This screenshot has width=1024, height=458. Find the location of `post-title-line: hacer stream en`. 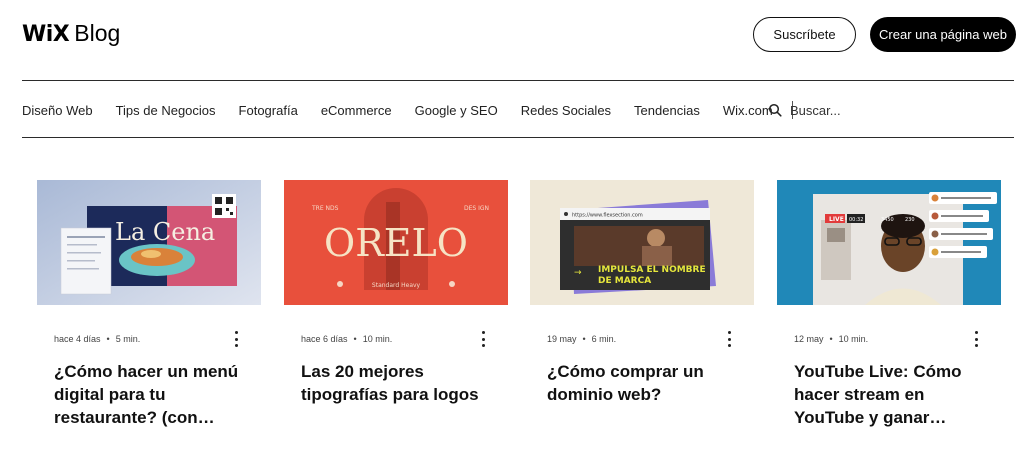

post-title-line: hacer stream en is located at coordinates (859, 394).